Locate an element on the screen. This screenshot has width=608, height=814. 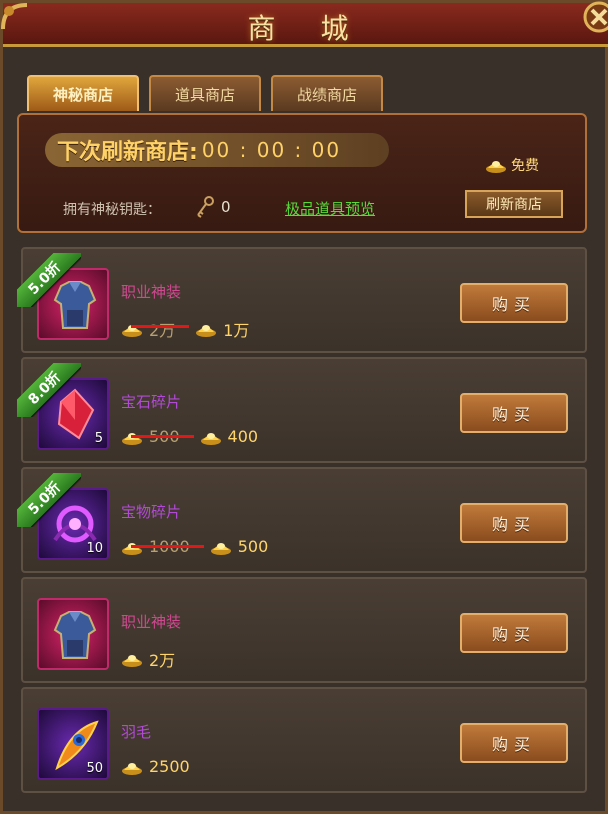
list-item: 10 5.0折 宝物碎片 1000 500 购买 is located at coordinates (302, 520).